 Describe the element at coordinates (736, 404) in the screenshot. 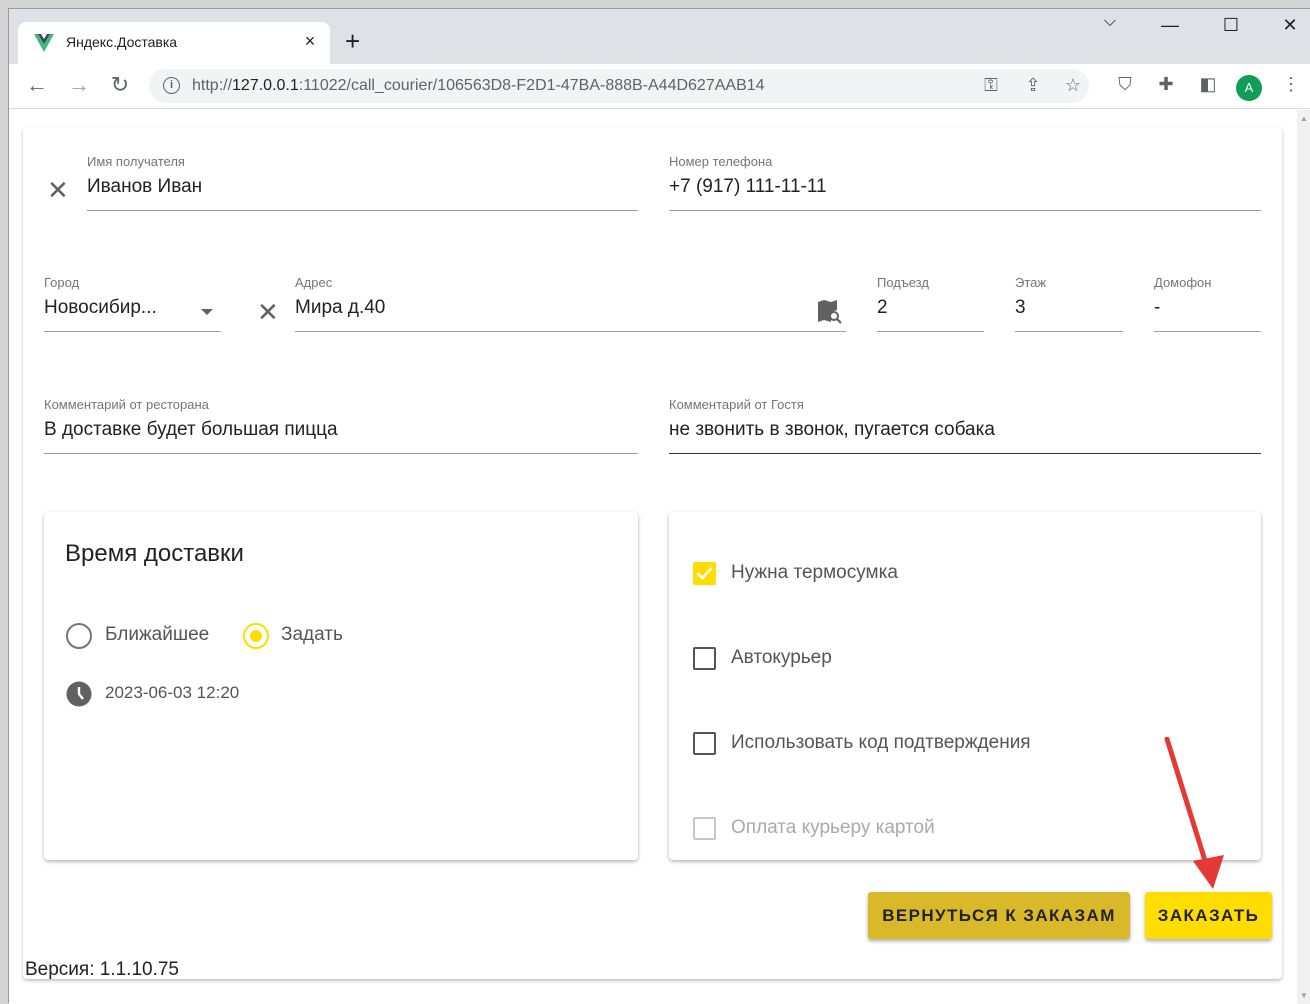

I see `guest-comment-label: Комментарий от Гостя` at that location.